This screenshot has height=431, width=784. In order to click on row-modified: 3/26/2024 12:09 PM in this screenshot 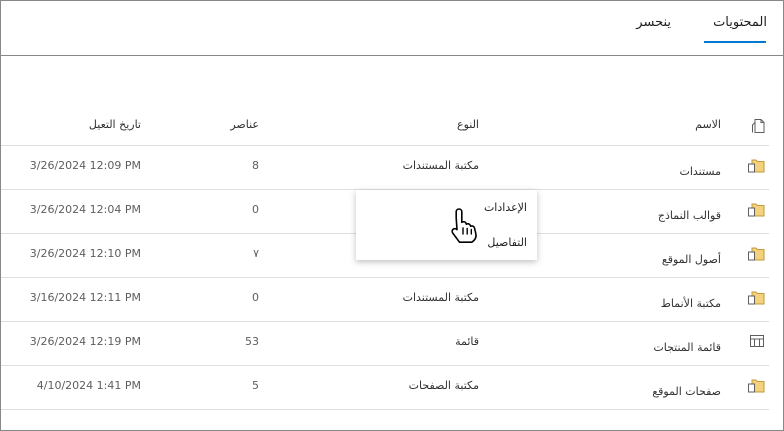, I will do `click(85, 165)`.